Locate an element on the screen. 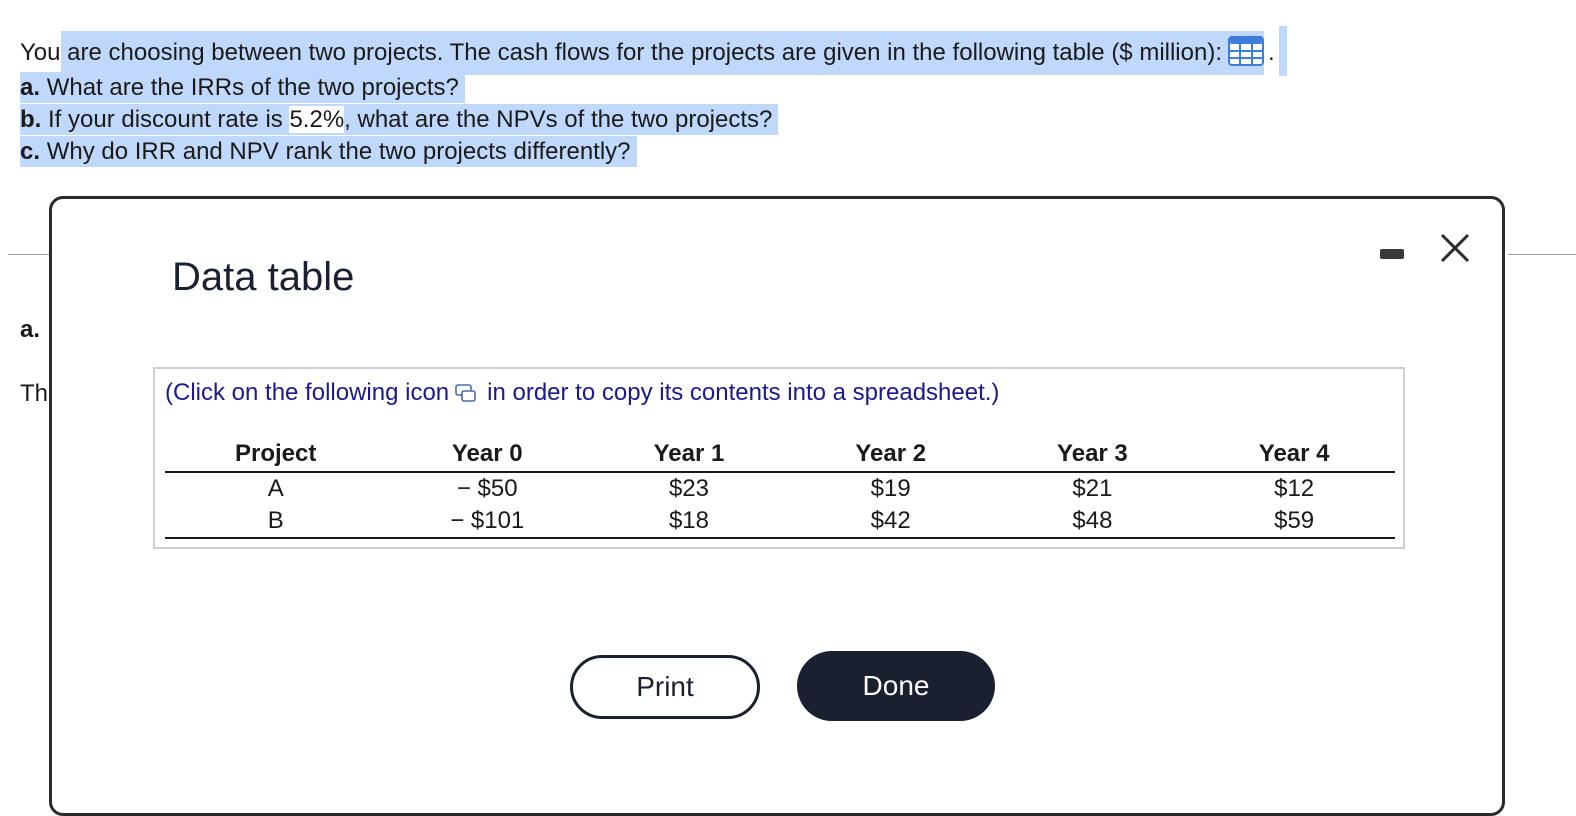 This screenshot has height=816, width=1576. intro-lead: You is located at coordinates (40, 52).